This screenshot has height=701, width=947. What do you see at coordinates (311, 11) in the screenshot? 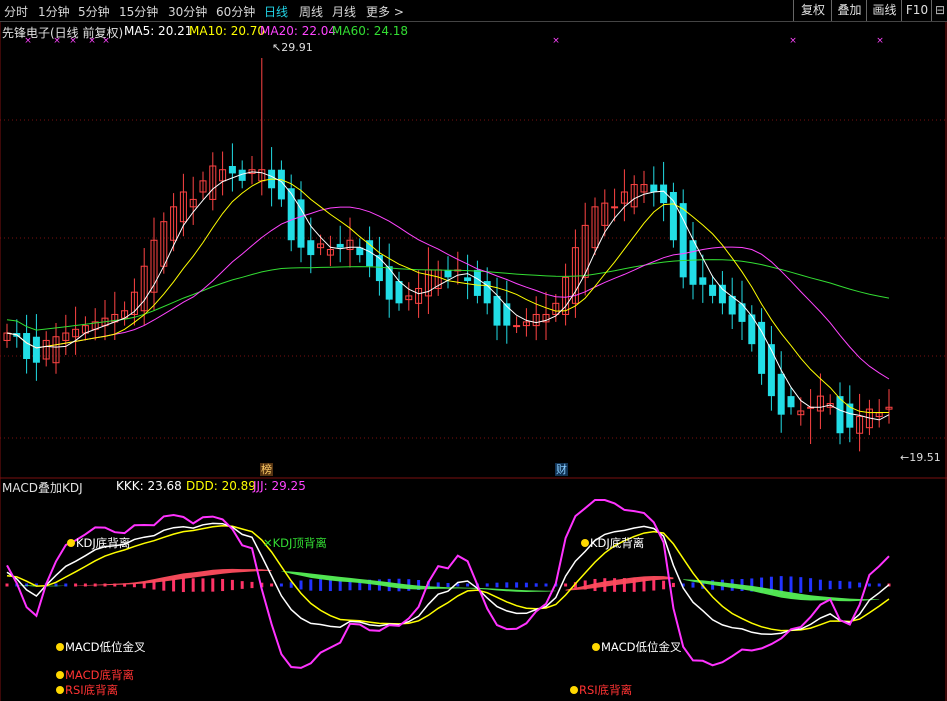
I see `tab-weekly: 周线` at bounding box center [311, 11].